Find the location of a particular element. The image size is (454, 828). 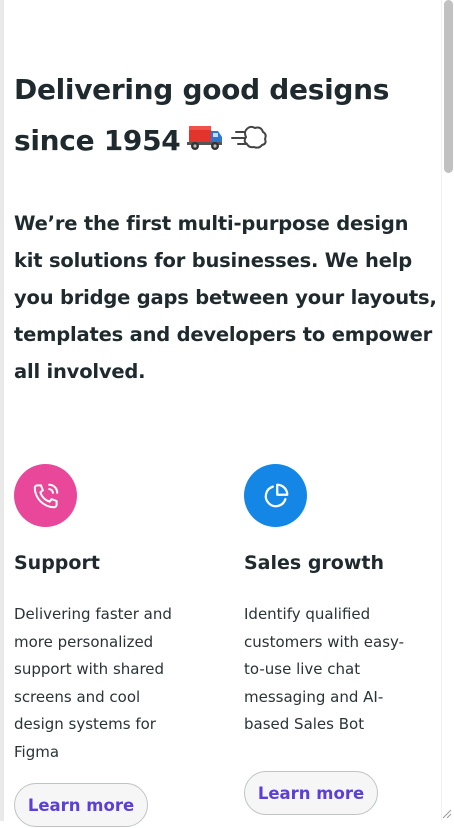

sales-icon-badge is located at coordinates (275, 495).